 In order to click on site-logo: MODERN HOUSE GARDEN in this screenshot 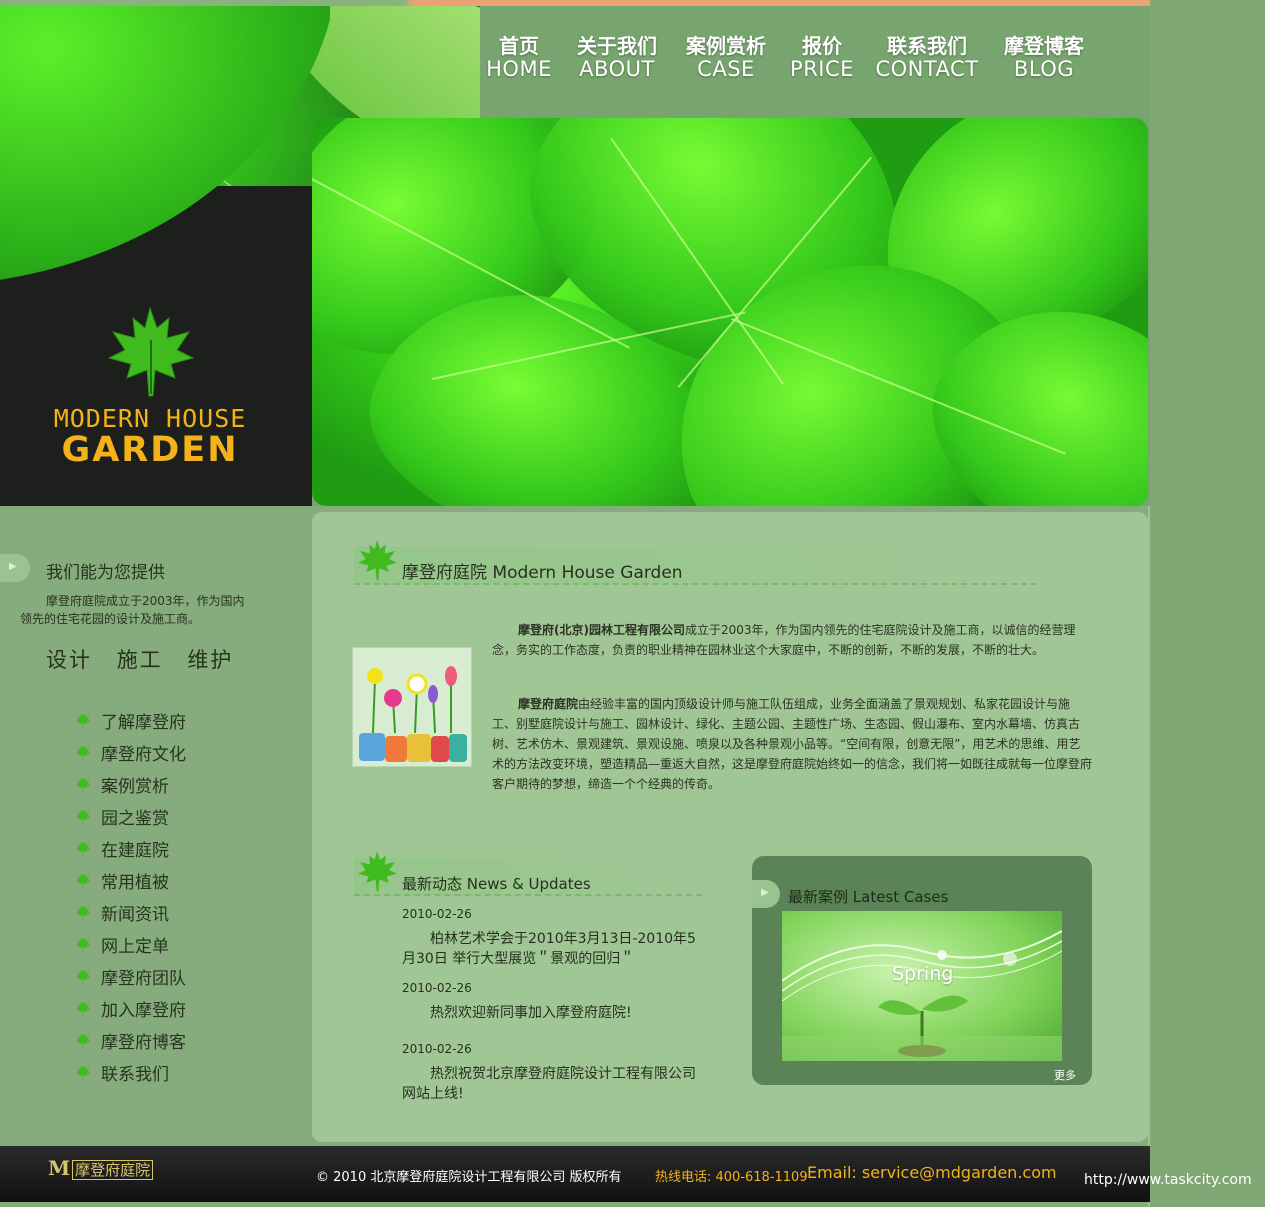, I will do `click(150, 388)`.